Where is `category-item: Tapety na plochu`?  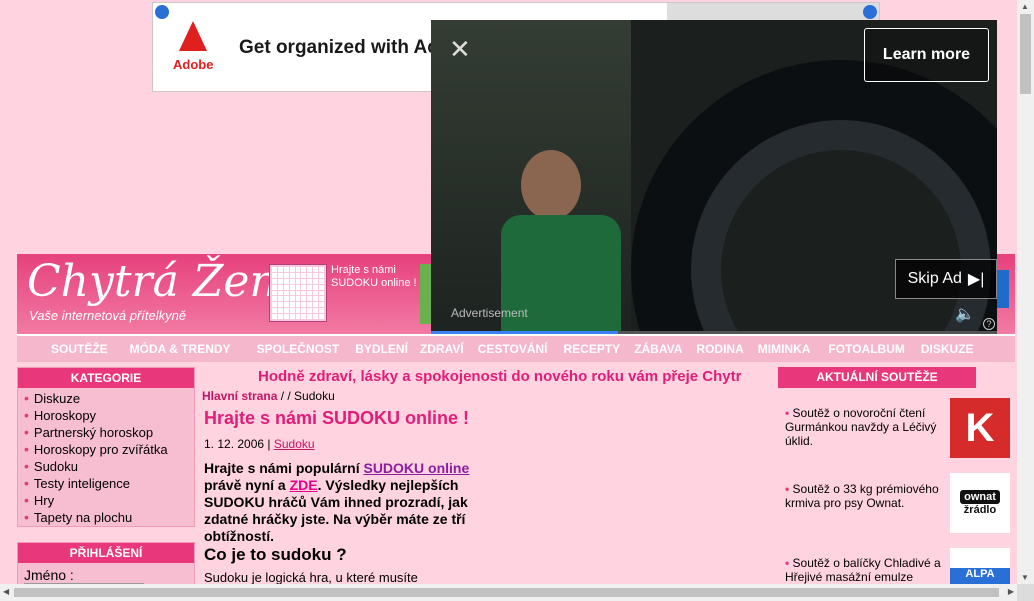
category-item: Tapety na plochu is located at coordinates (109, 517).